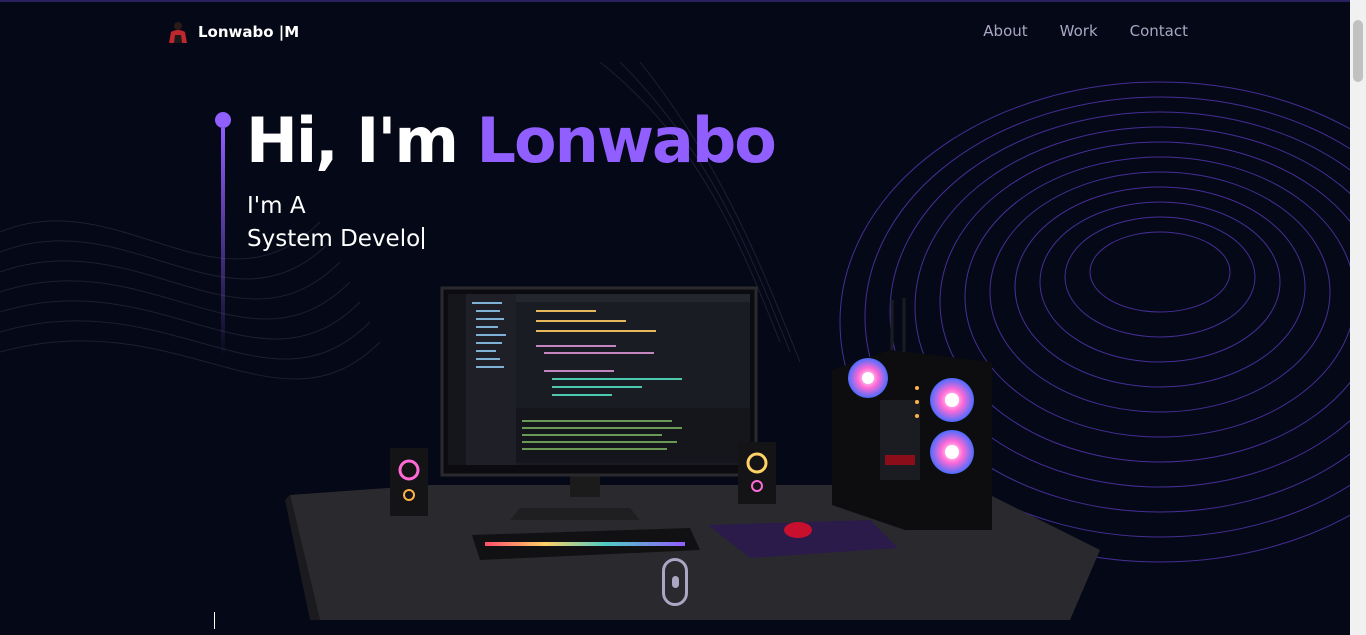 This screenshot has height=635, width=1366. I want to click on hero-subtitle-line1: I'm A, so click(276, 206).